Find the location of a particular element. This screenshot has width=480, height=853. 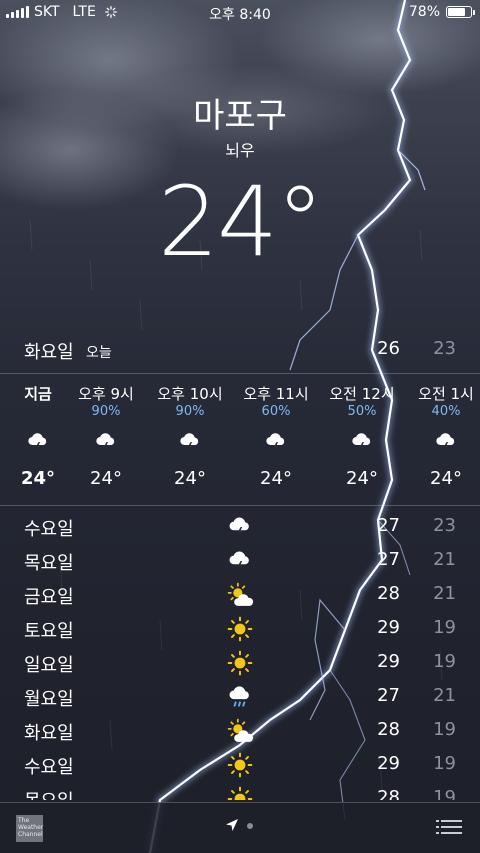

daily-row: 목요일 28 19 is located at coordinates (240, 791).